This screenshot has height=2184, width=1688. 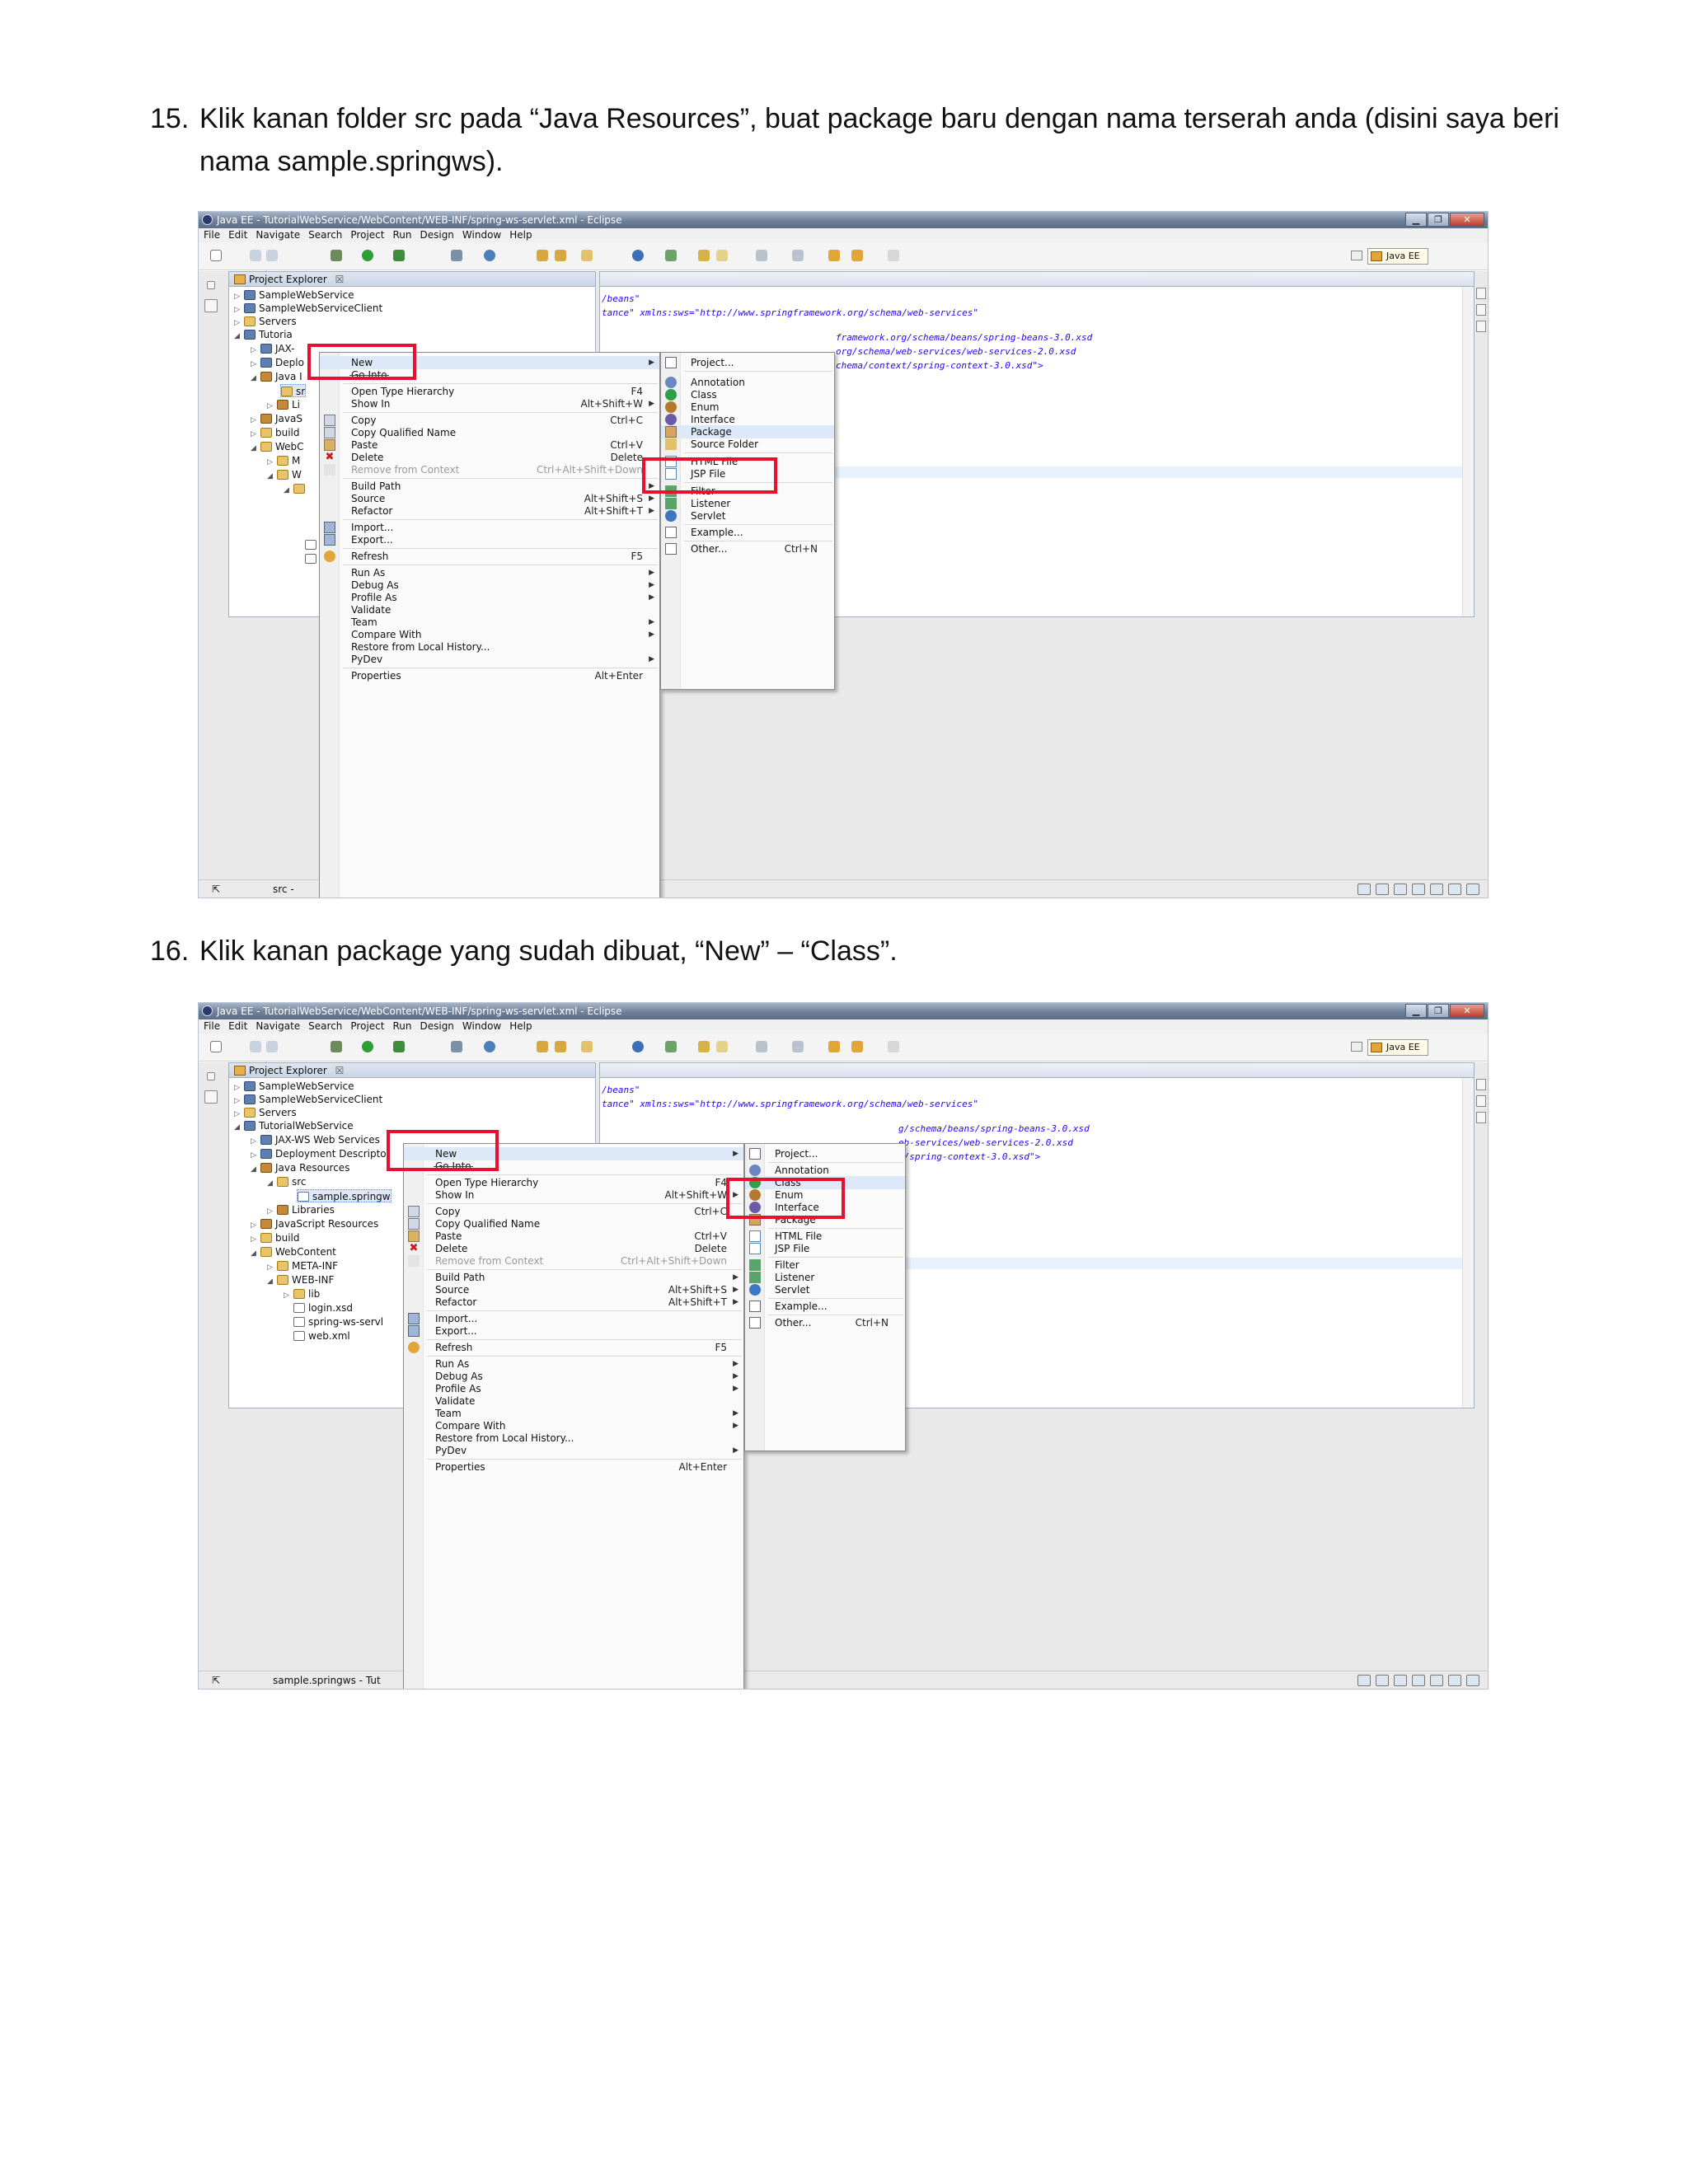 What do you see at coordinates (338, 1322) in the screenshot?
I see `tree-item: spring-ws-servl` at bounding box center [338, 1322].